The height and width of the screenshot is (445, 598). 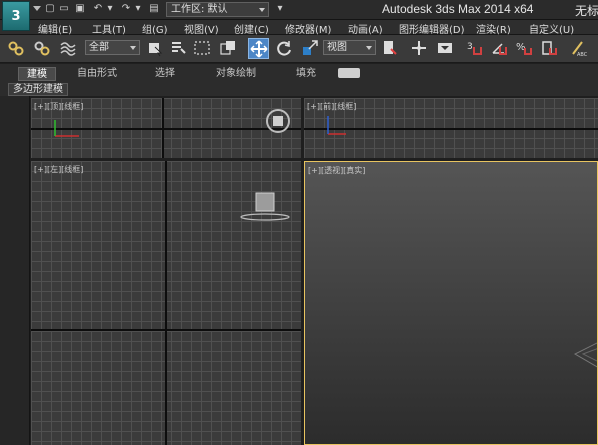 I want to click on window-title: Autodesk 3ds Max 2014 x64, so click(x=458, y=9).